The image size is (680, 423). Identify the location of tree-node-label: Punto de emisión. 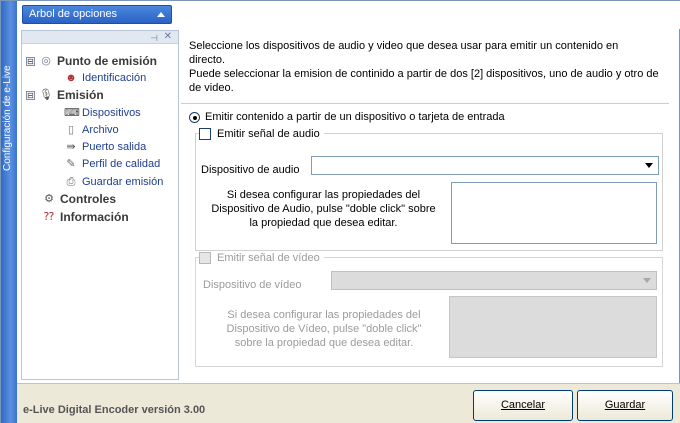
(107, 61).